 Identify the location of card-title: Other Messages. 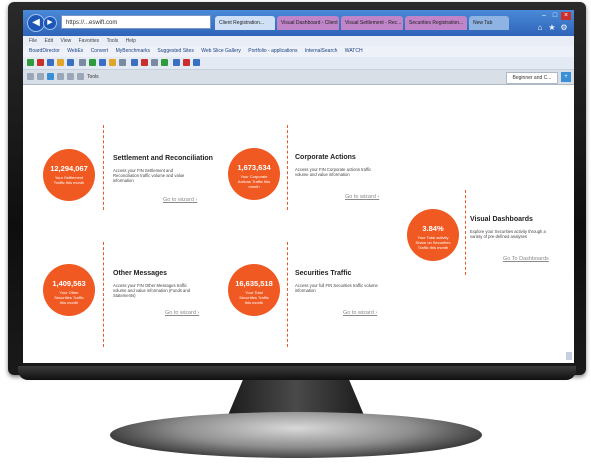
(140, 273).